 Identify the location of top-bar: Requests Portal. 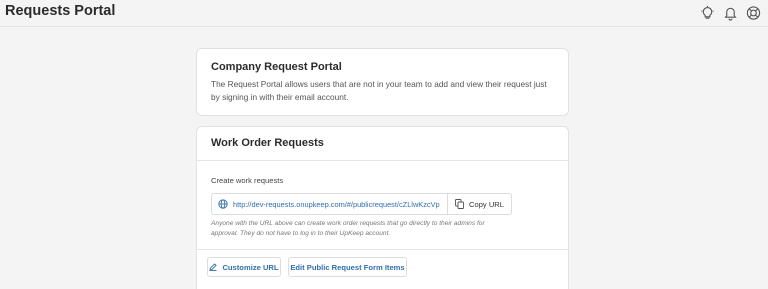
(384, 13).